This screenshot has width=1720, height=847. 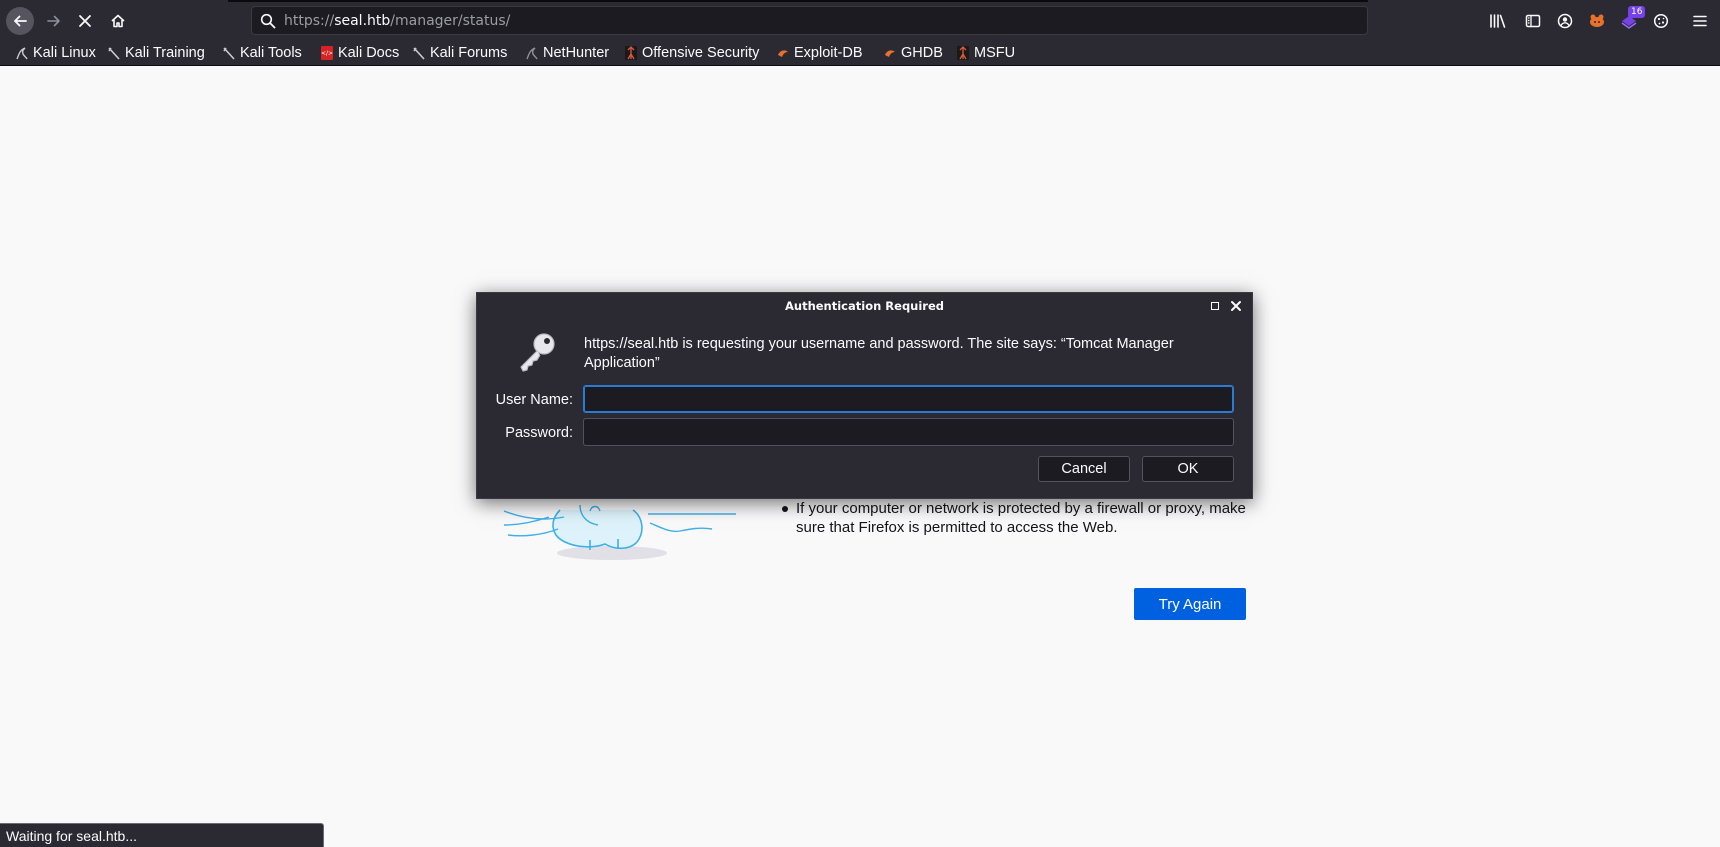 What do you see at coordinates (450, 21) in the screenshot?
I see `url-path: /manager/status/` at bounding box center [450, 21].